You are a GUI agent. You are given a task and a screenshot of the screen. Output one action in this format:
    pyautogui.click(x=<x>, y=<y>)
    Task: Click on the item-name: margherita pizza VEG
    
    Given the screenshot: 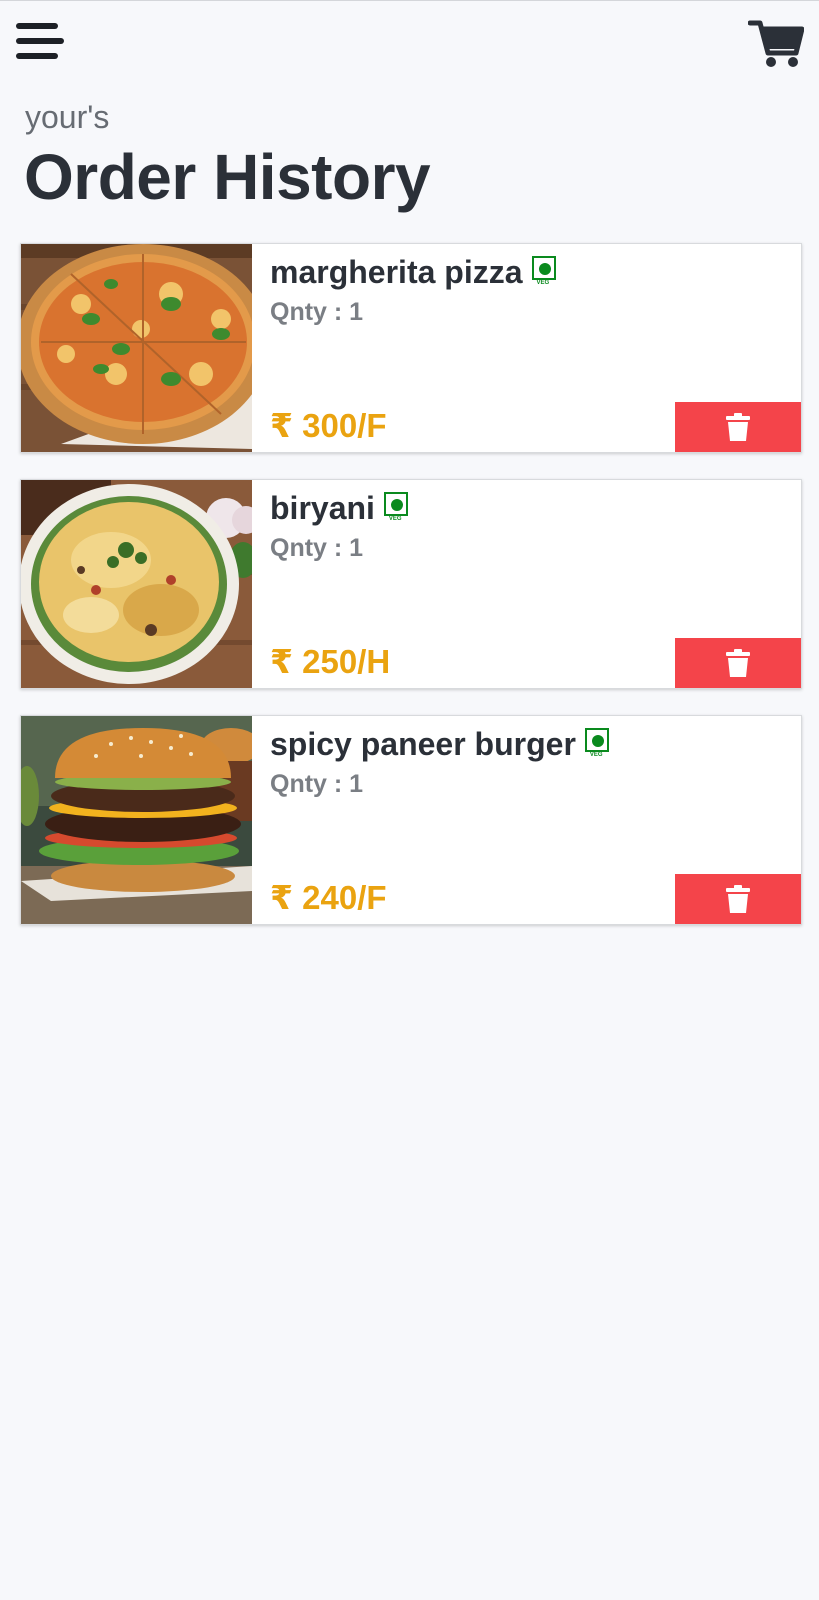 What is the action you would take?
    pyautogui.click(x=414, y=272)
    